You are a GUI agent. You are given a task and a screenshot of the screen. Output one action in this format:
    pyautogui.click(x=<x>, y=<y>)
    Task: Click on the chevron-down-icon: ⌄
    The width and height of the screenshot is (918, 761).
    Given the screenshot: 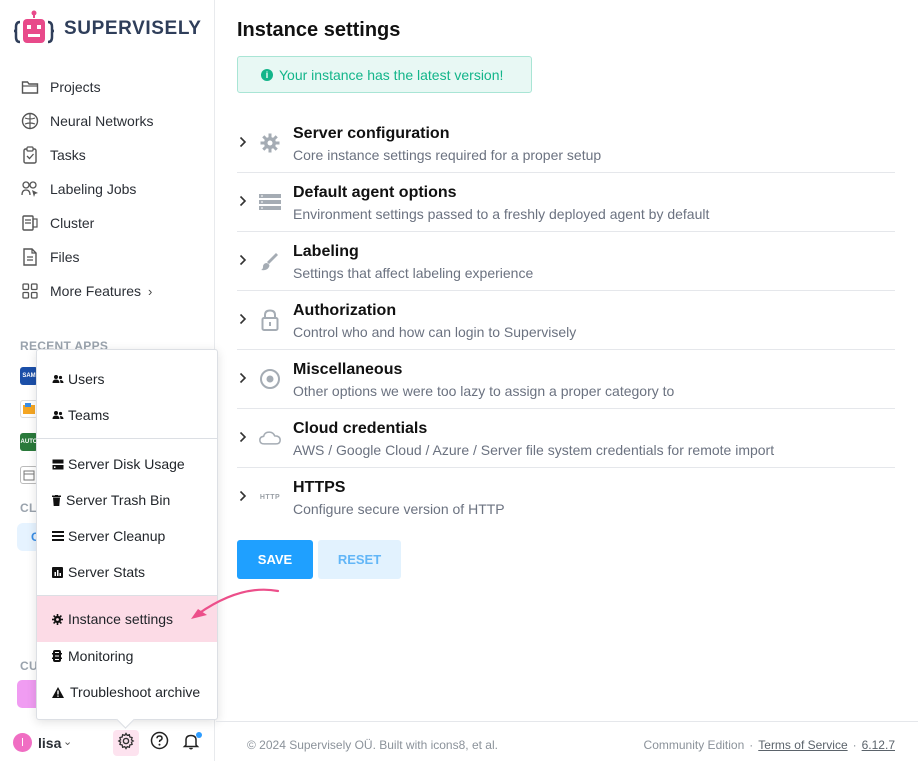 What is the action you would take?
    pyautogui.click(x=67, y=741)
    